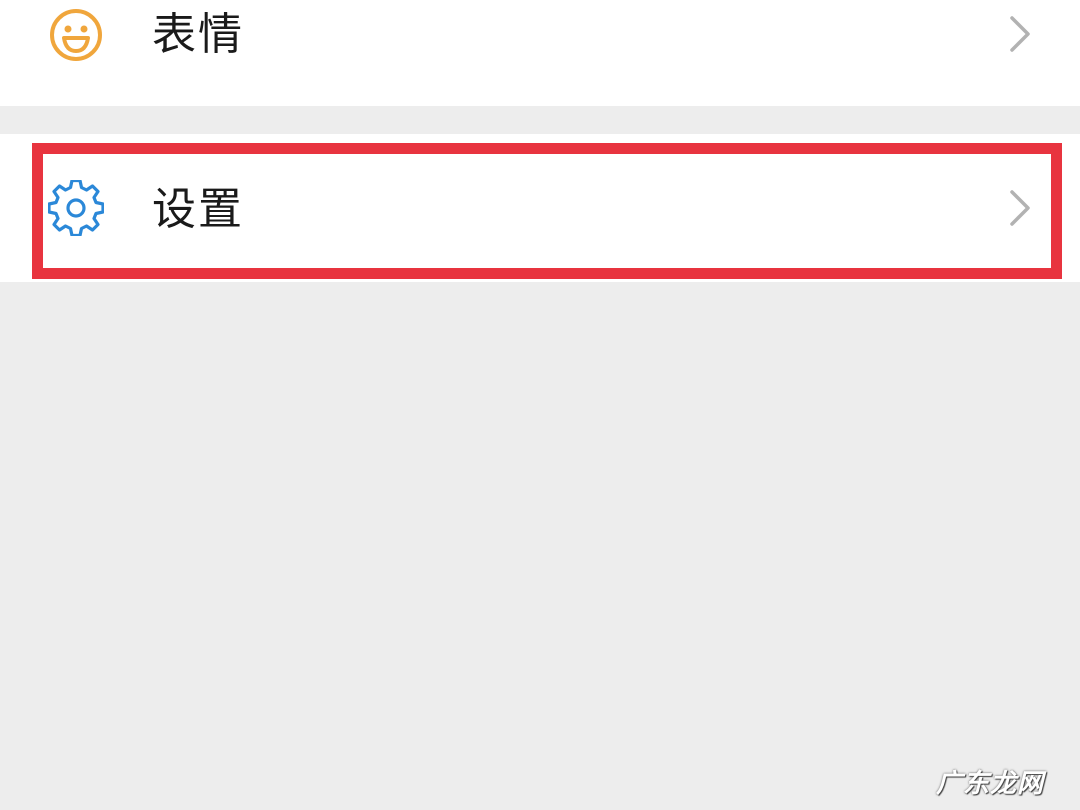 This screenshot has height=810, width=1080. Describe the element at coordinates (198, 34) in the screenshot. I see `menu-item-label: 表情` at that location.